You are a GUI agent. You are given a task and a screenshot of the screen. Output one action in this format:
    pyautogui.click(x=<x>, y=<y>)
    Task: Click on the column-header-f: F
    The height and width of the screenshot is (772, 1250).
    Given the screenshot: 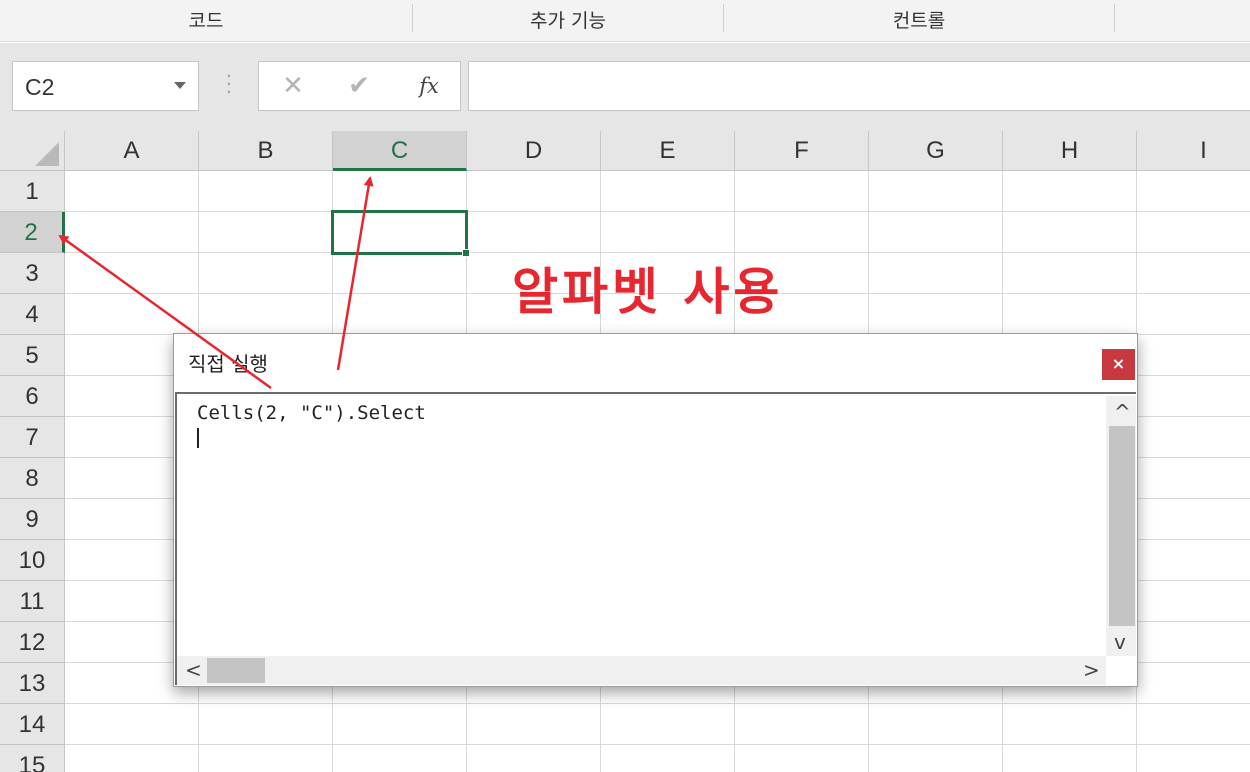 What is the action you would take?
    pyautogui.click(x=802, y=151)
    